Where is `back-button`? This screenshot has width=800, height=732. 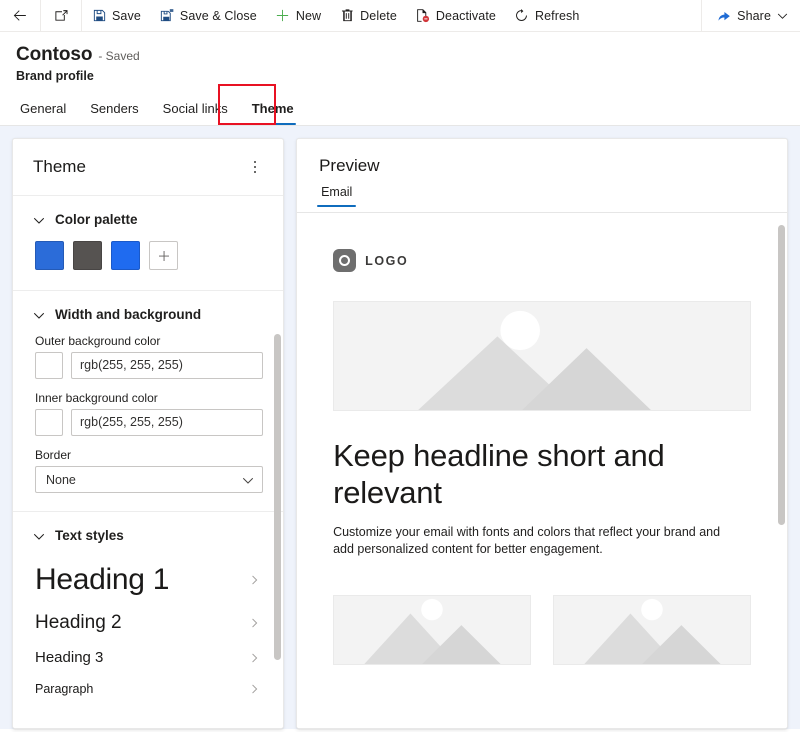
back-button is located at coordinates (20, 15).